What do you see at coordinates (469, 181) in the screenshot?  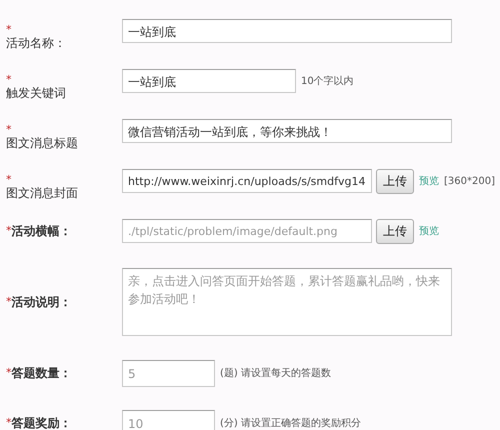 I see `hint-text: [360*200]` at bounding box center [469, 181].